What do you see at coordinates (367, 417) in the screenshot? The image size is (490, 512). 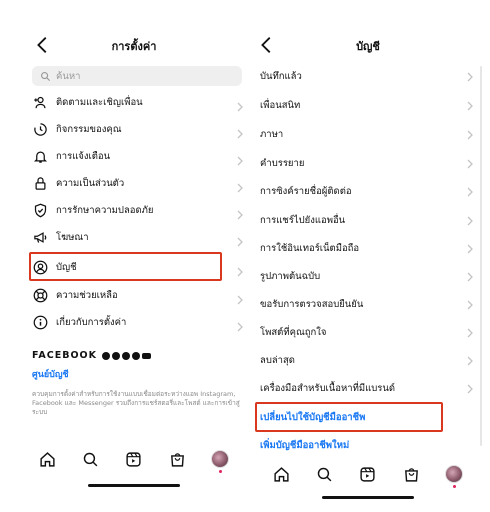 I see `switch-to-professional-link: เปลี่ยนไปใช้บัญชีมืออาชีพ` at bounding box center [367, 417].